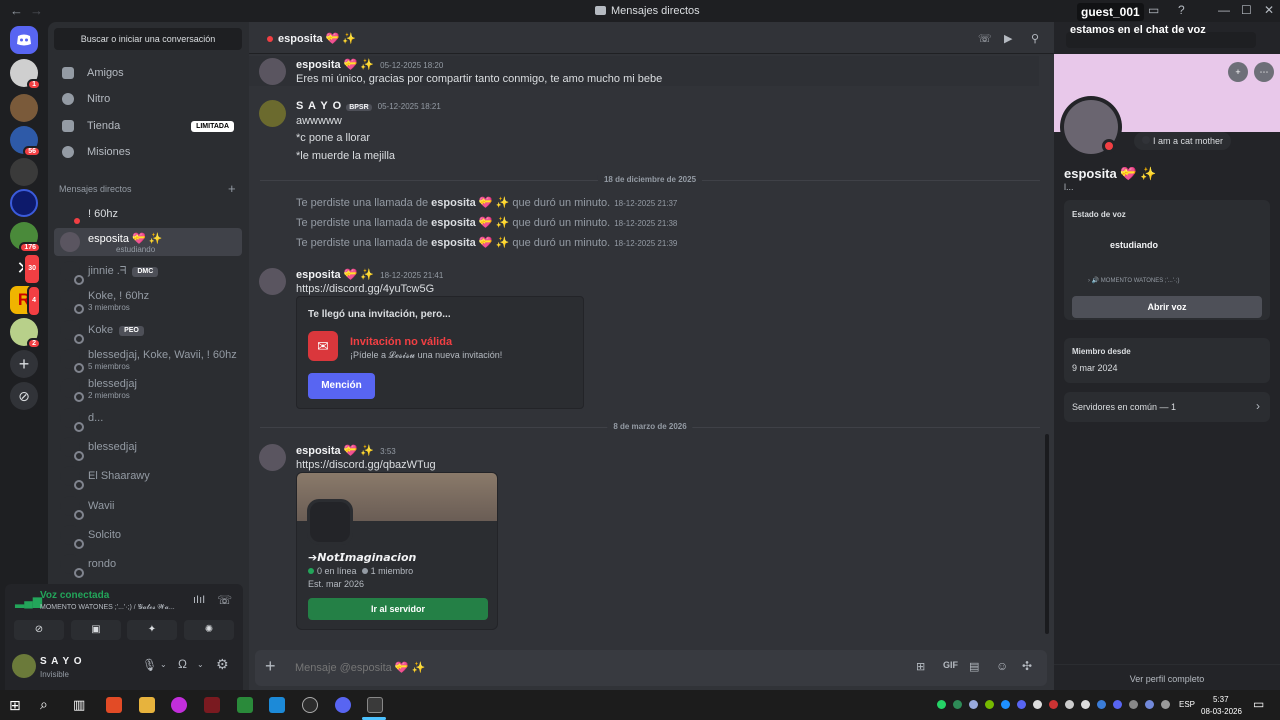 This screenshot has width=1280, height=720. I want to click on attach-plus-icon: +, so click(270, 666).